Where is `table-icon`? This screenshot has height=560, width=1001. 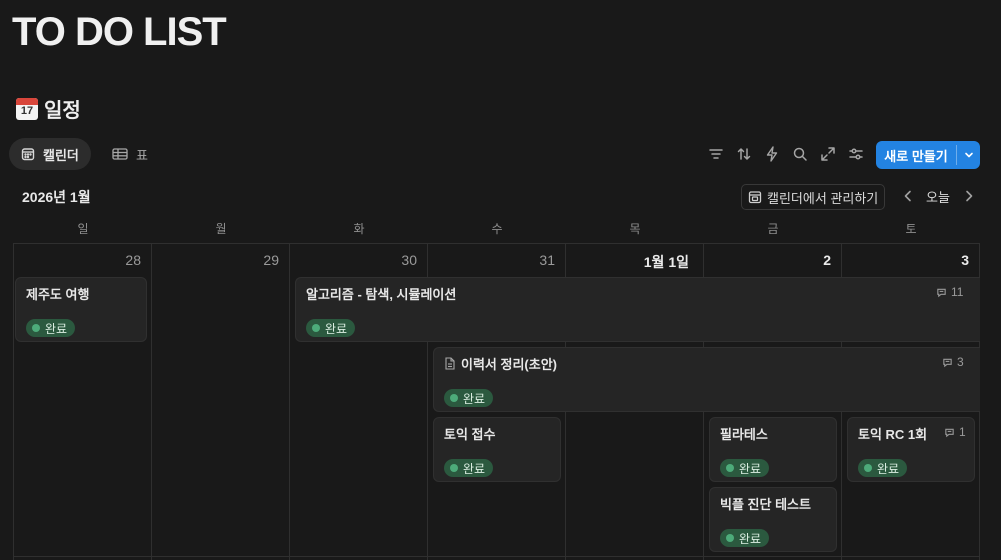 table-icon is located at coordinates (120, 154).